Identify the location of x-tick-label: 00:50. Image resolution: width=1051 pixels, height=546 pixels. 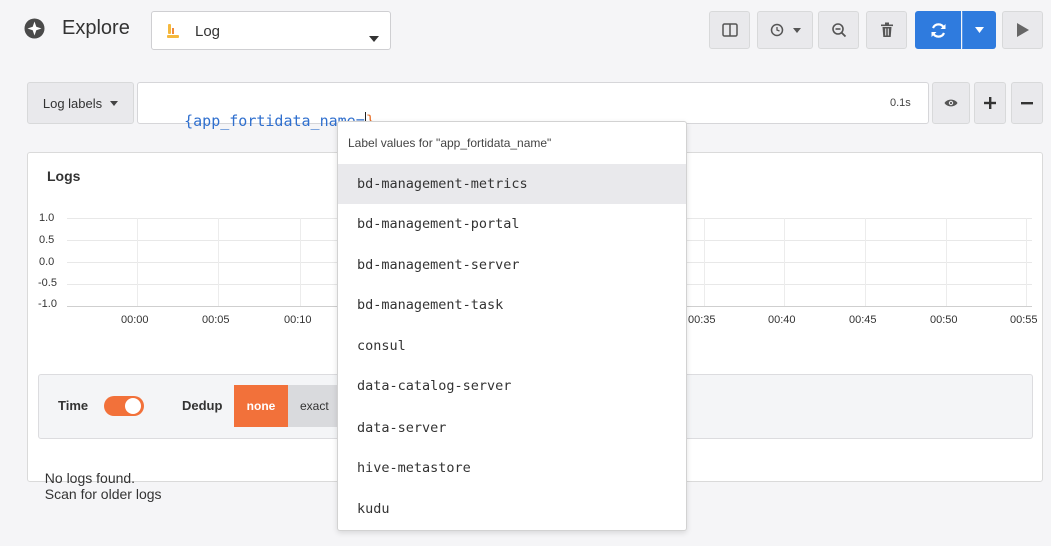
(944, 320).